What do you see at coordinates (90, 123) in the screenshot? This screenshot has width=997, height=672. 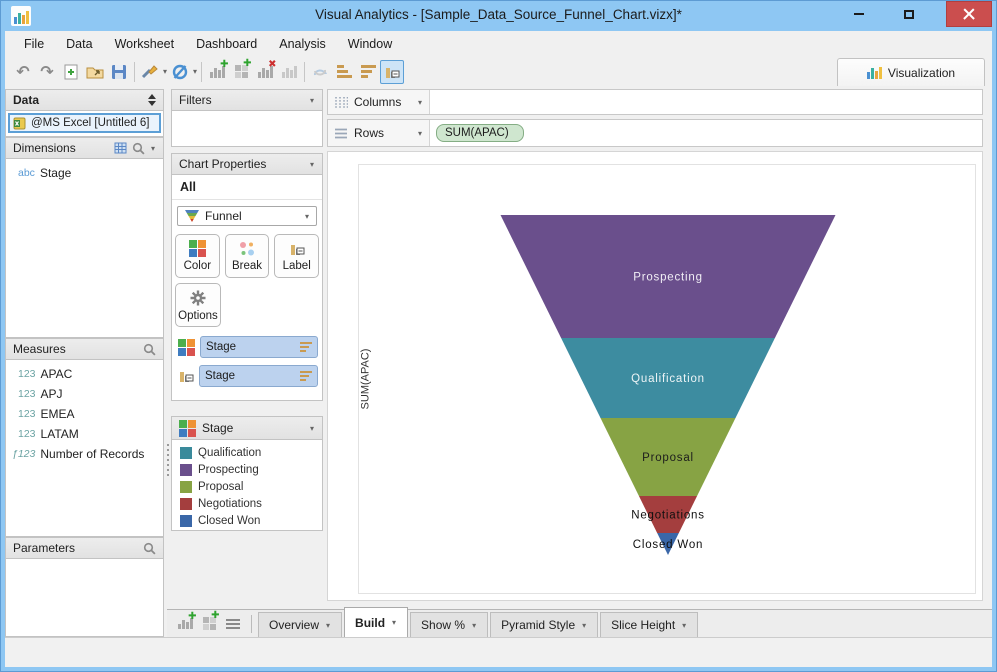 I see `data-source-label: @MS Excel [Untitled 6]` at bounding box center [90, 123].